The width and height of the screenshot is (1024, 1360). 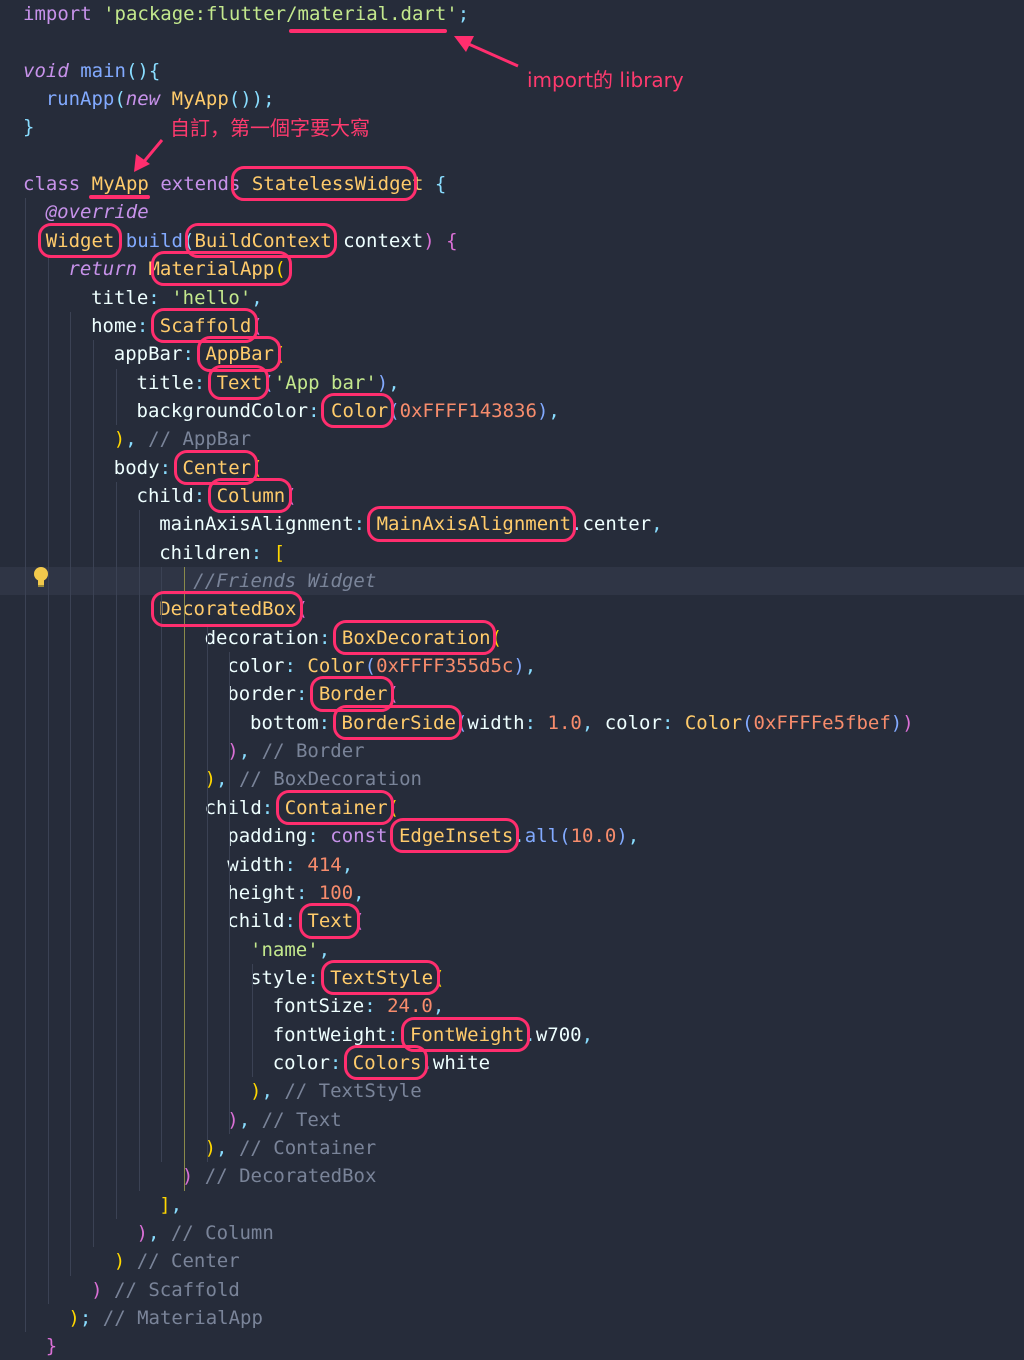 I want to click on code-line: 'name',, so click(x=290, y=950).